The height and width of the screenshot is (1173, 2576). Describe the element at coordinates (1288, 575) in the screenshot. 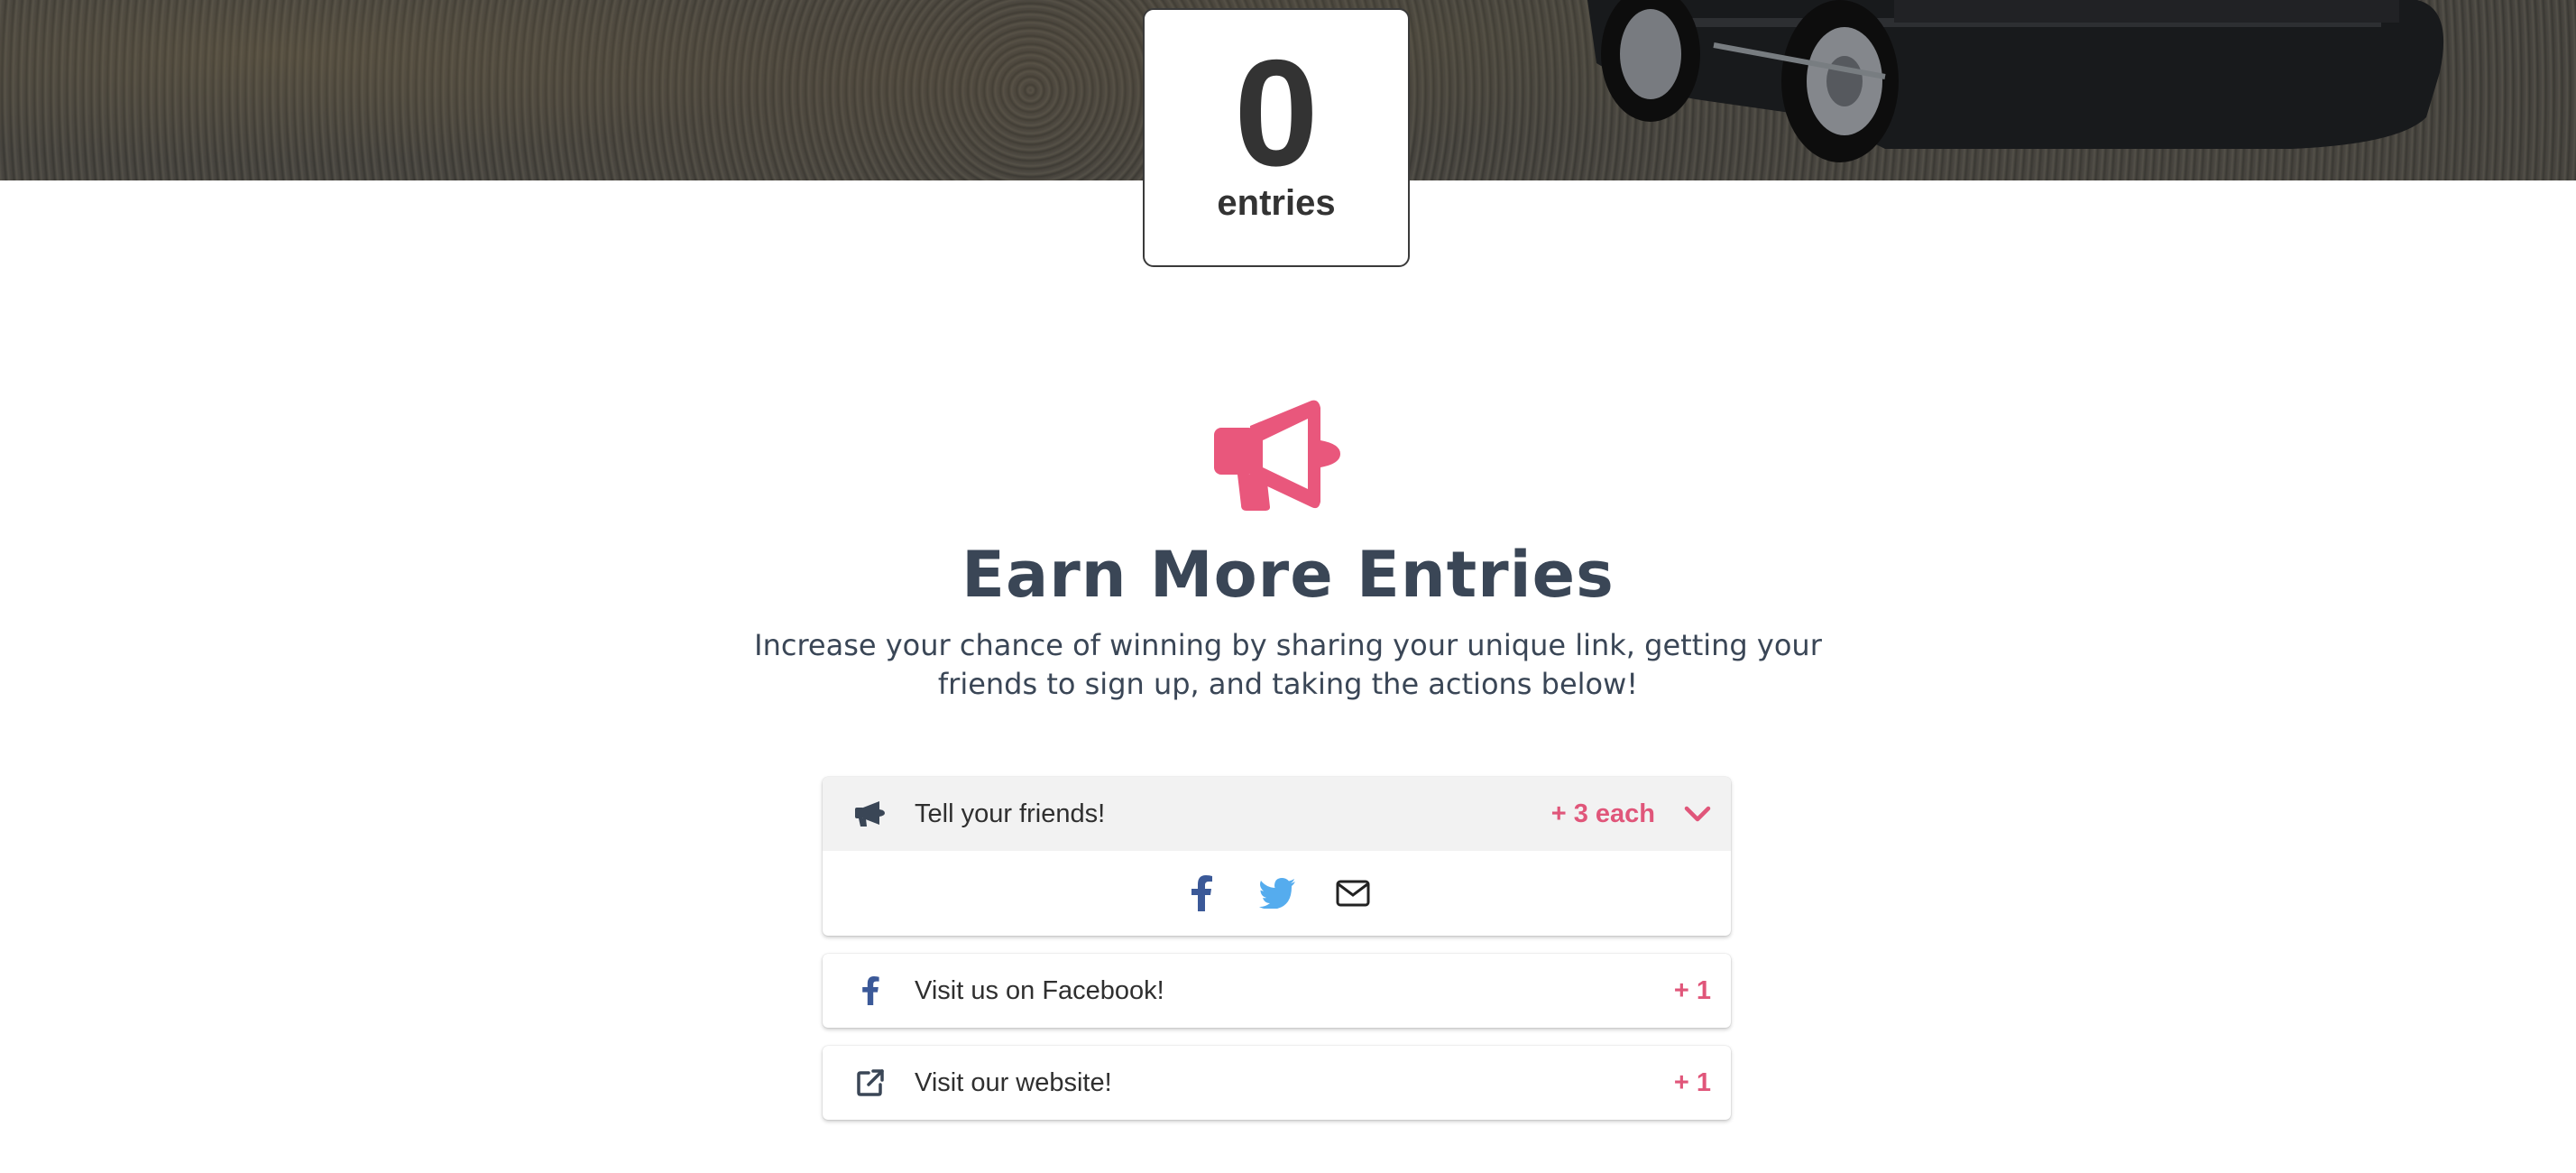

I see `earn-more-title: Earn More Entries` at that location.